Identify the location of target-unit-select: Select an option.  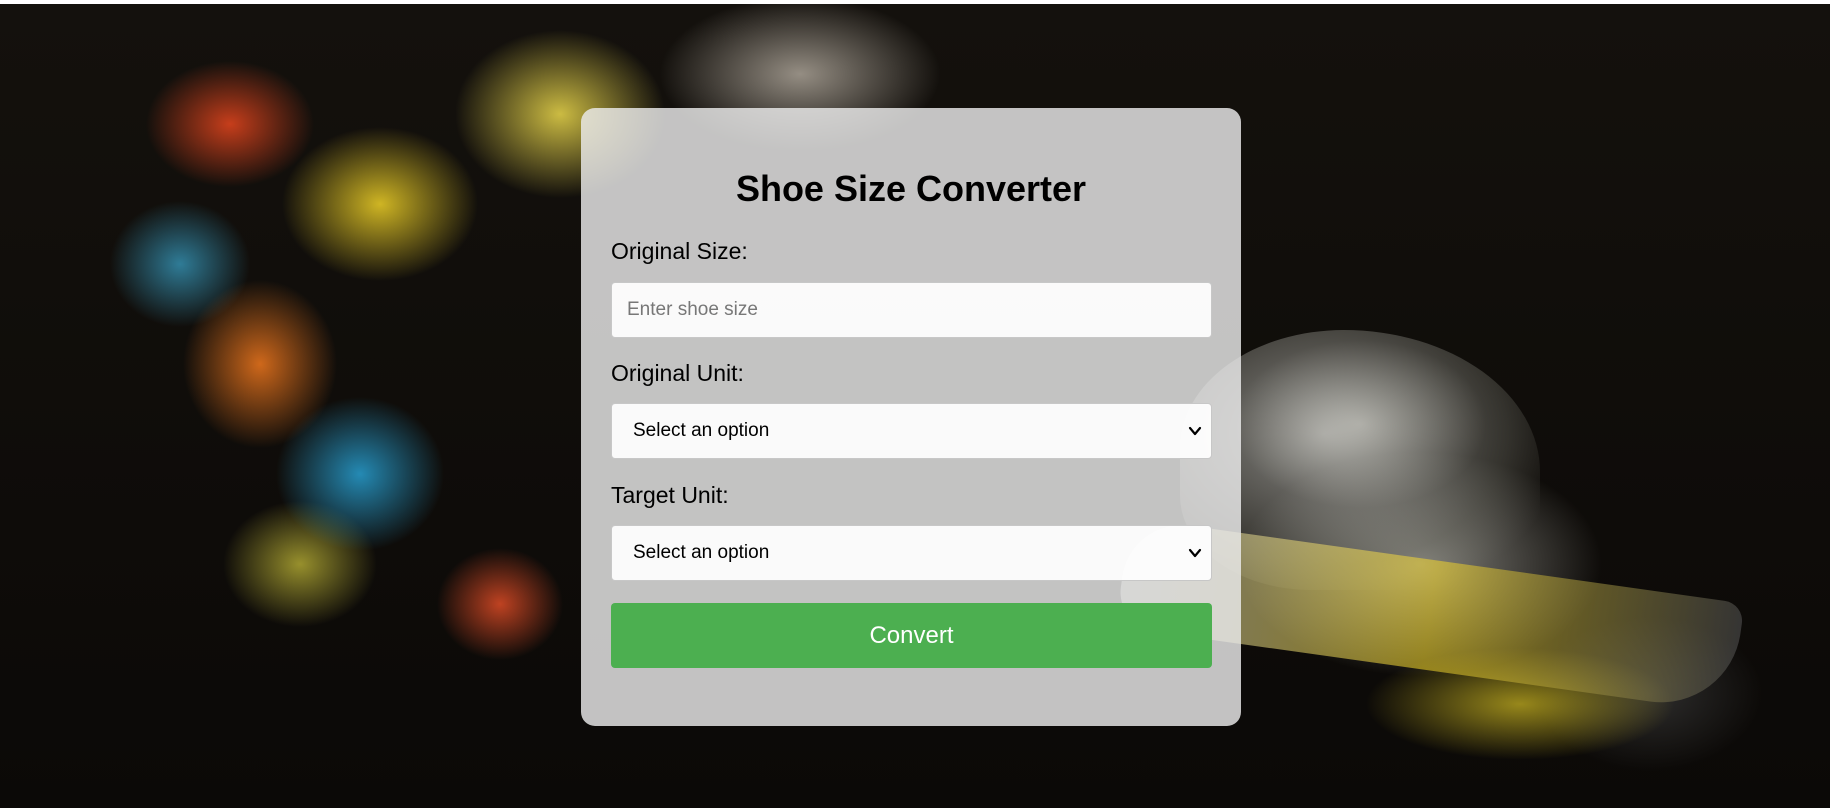
(911, 553).